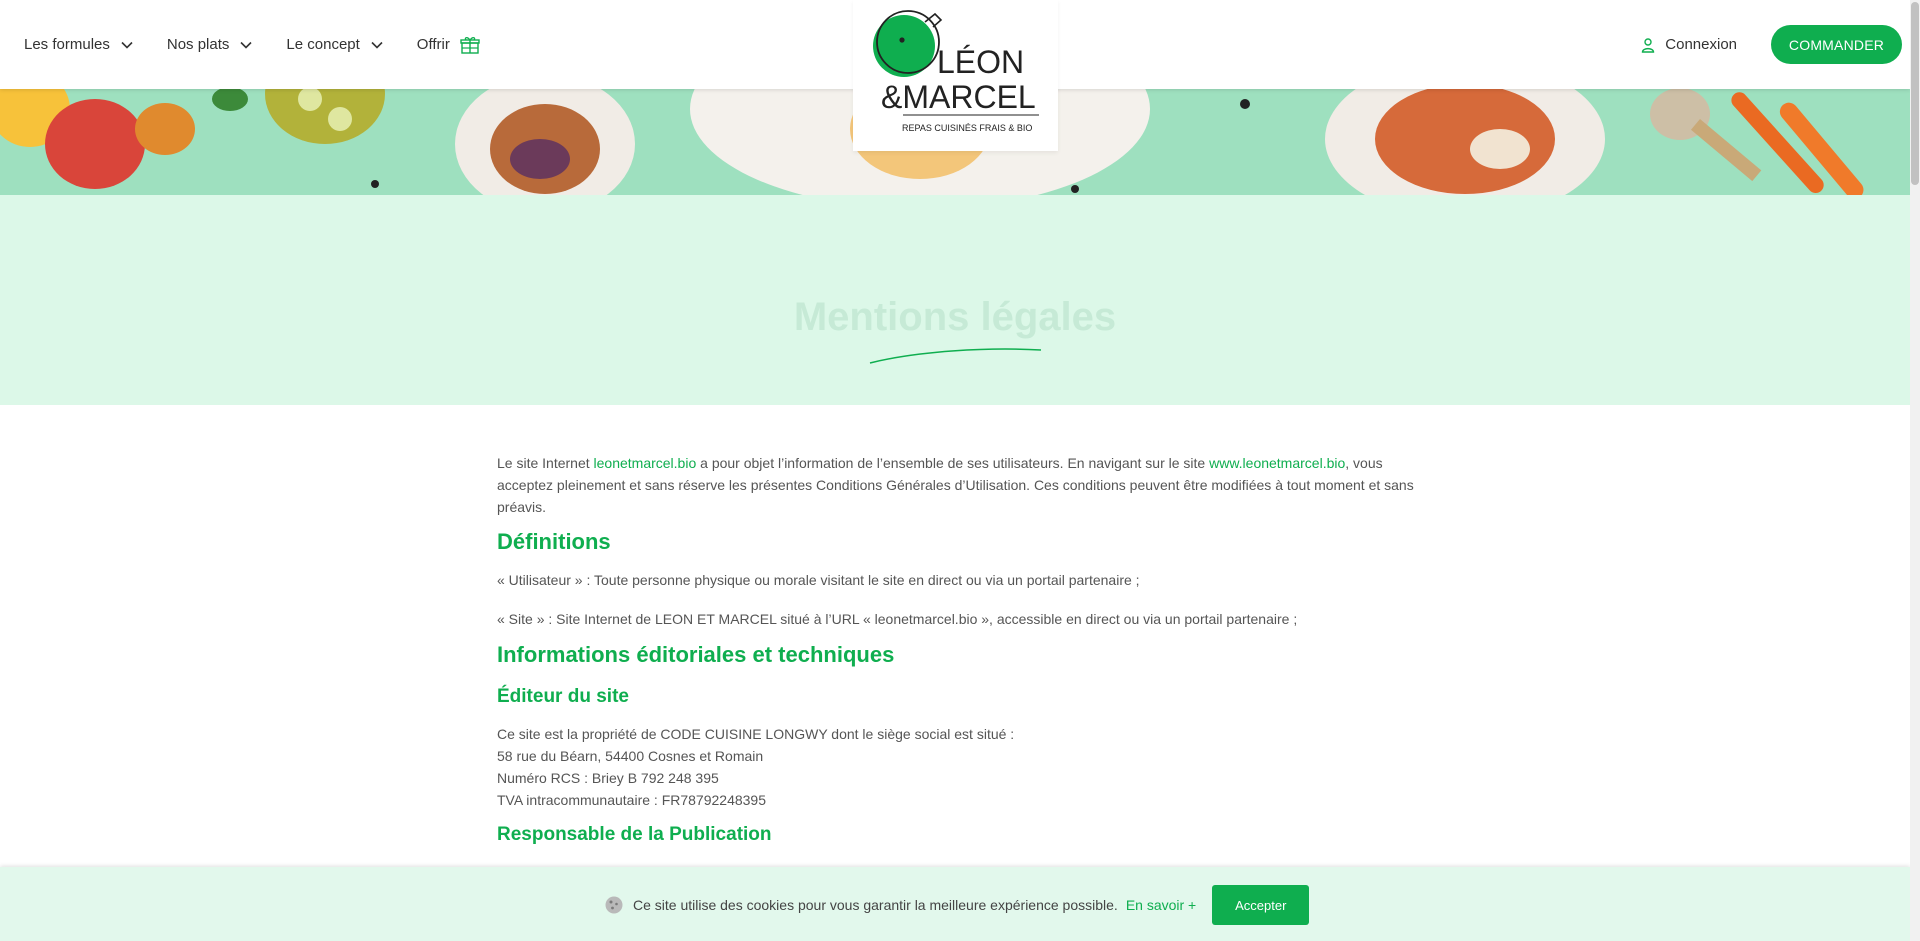 Image resolution: width=1920 pixels, height=941 pixels. Describe the element at coordinates (1161, 905) in the screenshot. I see `cookie-learn-more-link: En savoir +` at that location.